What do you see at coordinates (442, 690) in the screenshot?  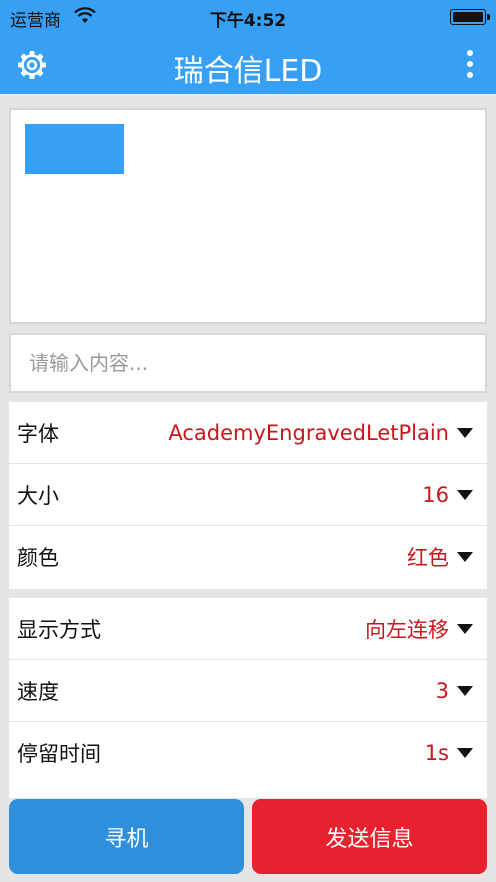 I see `speed-value-text: 3` at bounding box center [442, 690].